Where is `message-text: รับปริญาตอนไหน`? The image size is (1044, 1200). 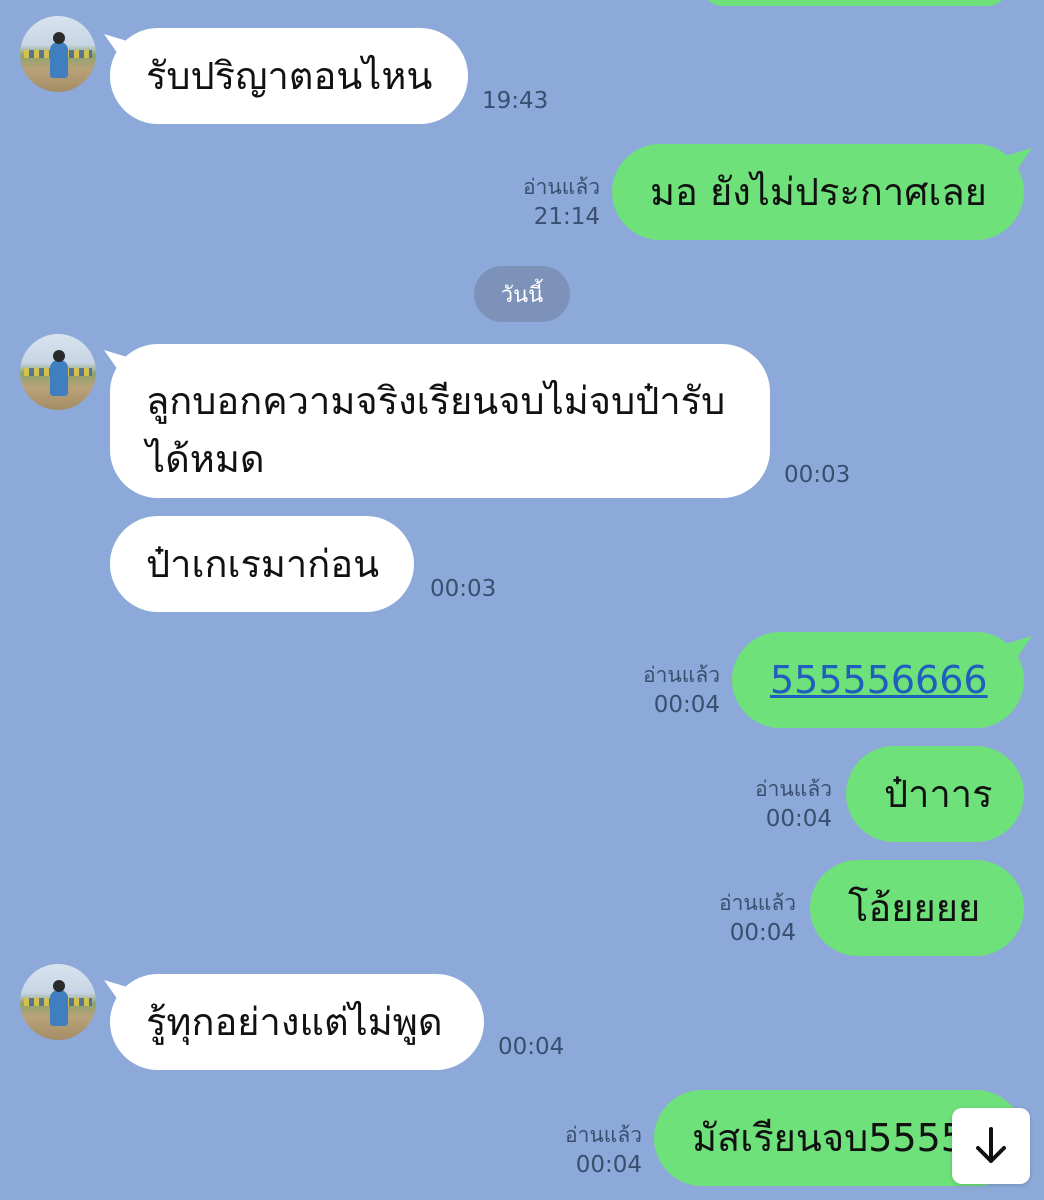
message-text: รับปริญาตอนไหน is located at coordinates (289, 76).